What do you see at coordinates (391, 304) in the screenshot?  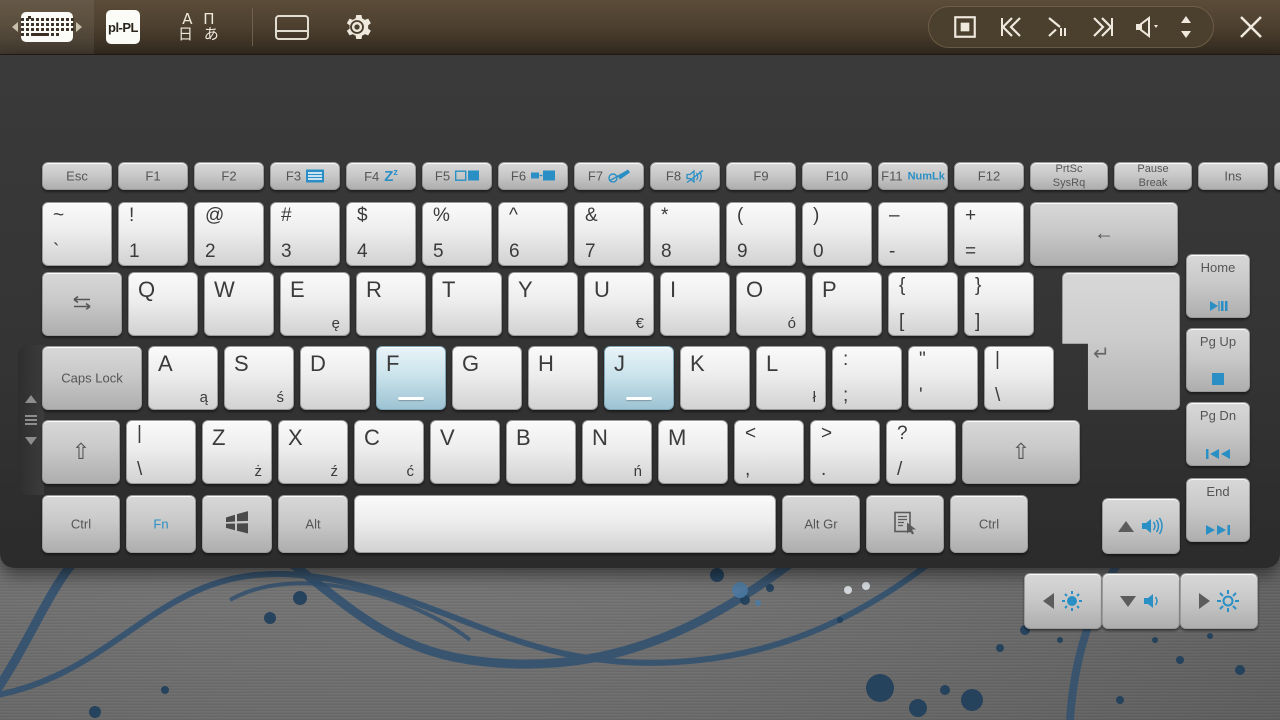 I see `key-r: R` at bounding box center [391, 304].